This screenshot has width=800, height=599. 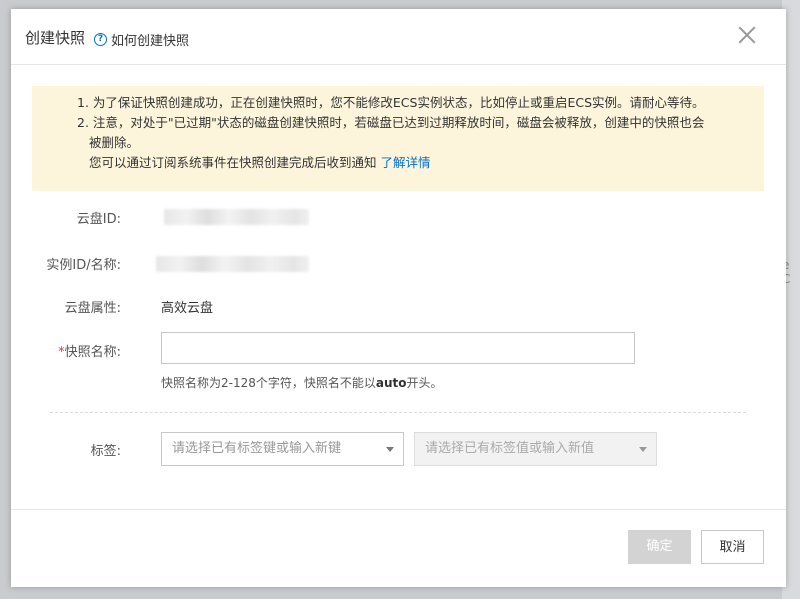 What do you see at coordinates (268, 383) in the screenshot?
I see `hint-prefix: 快照名称为2-128个字符，快照名不能以` at bounding box center [268, 383].